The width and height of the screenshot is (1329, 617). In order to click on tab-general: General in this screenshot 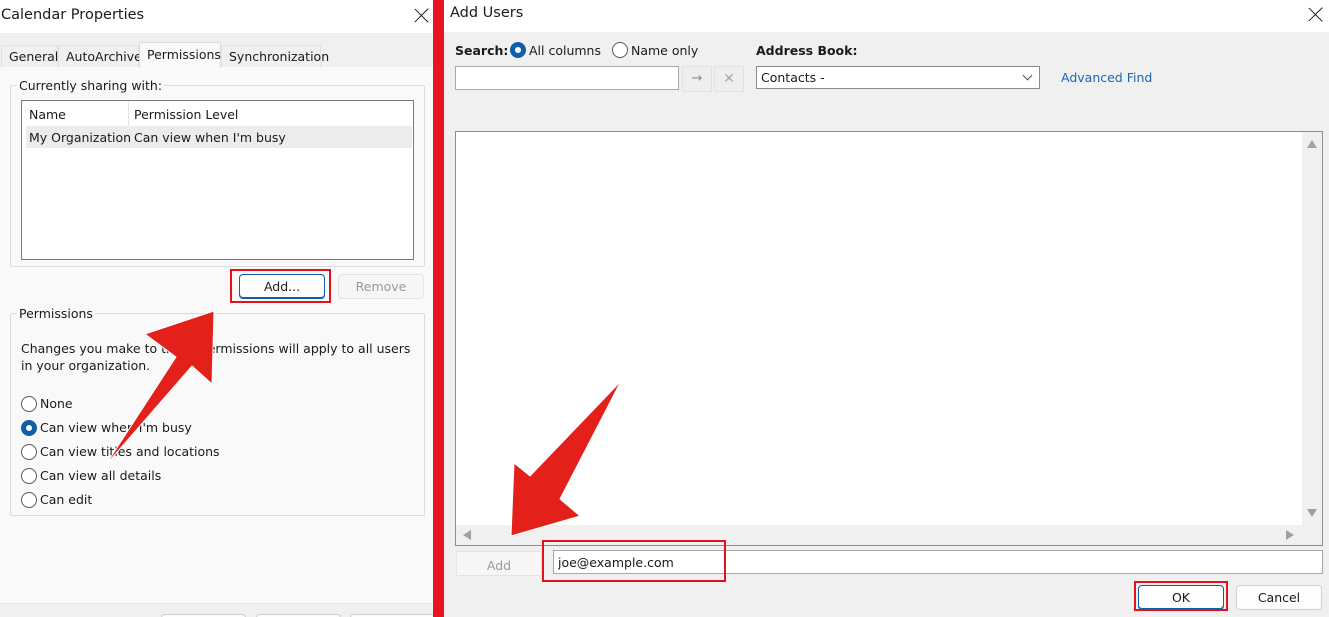, I will do `click(29, 56)`.